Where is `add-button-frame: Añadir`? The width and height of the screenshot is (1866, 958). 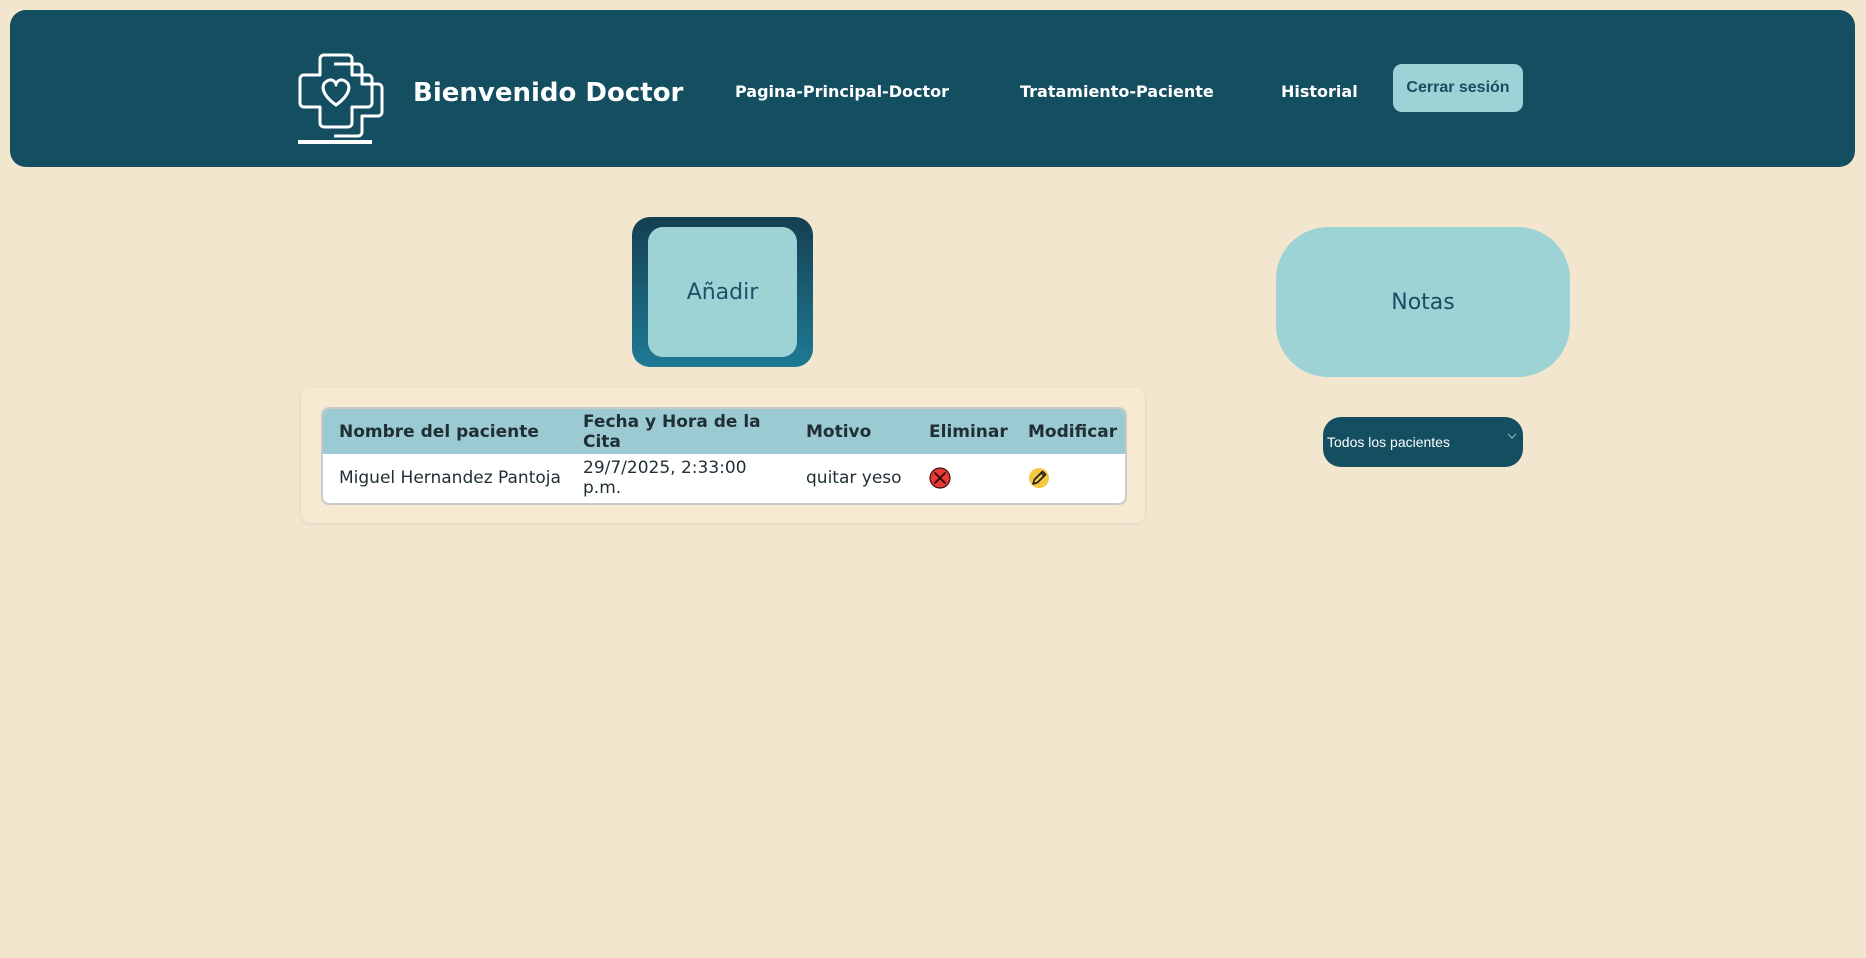
add-button-frame: Añadir is located at coordinates (722, 292).